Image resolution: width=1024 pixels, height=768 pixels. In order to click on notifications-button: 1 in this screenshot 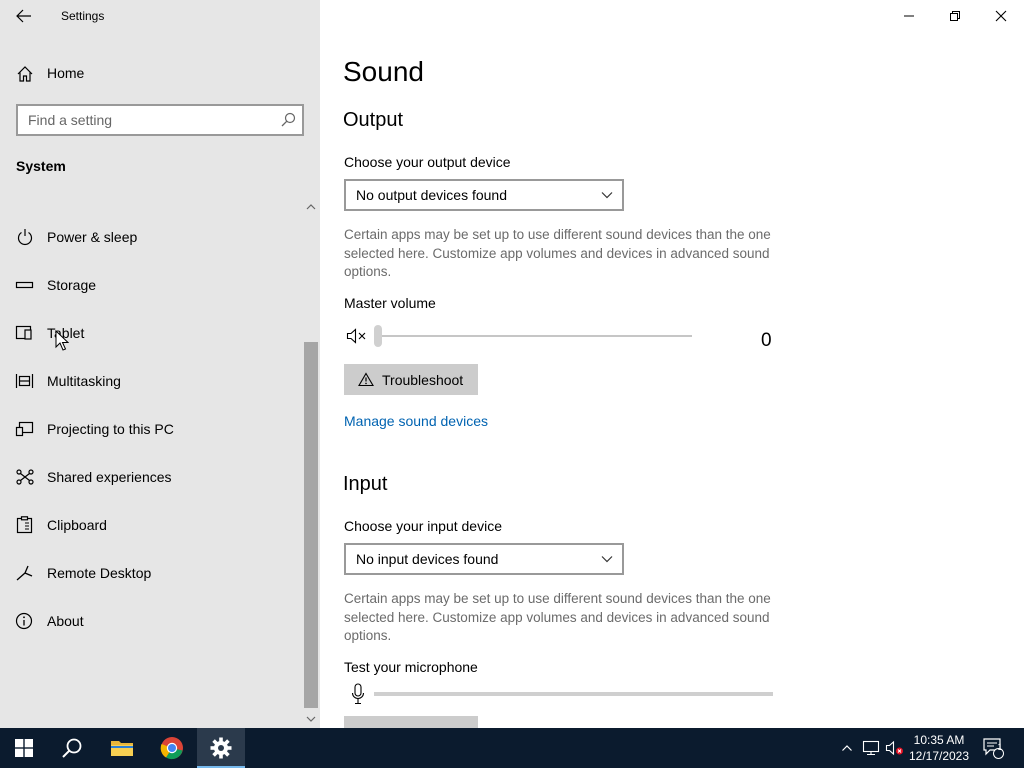, I will do `click(993, 748)`.